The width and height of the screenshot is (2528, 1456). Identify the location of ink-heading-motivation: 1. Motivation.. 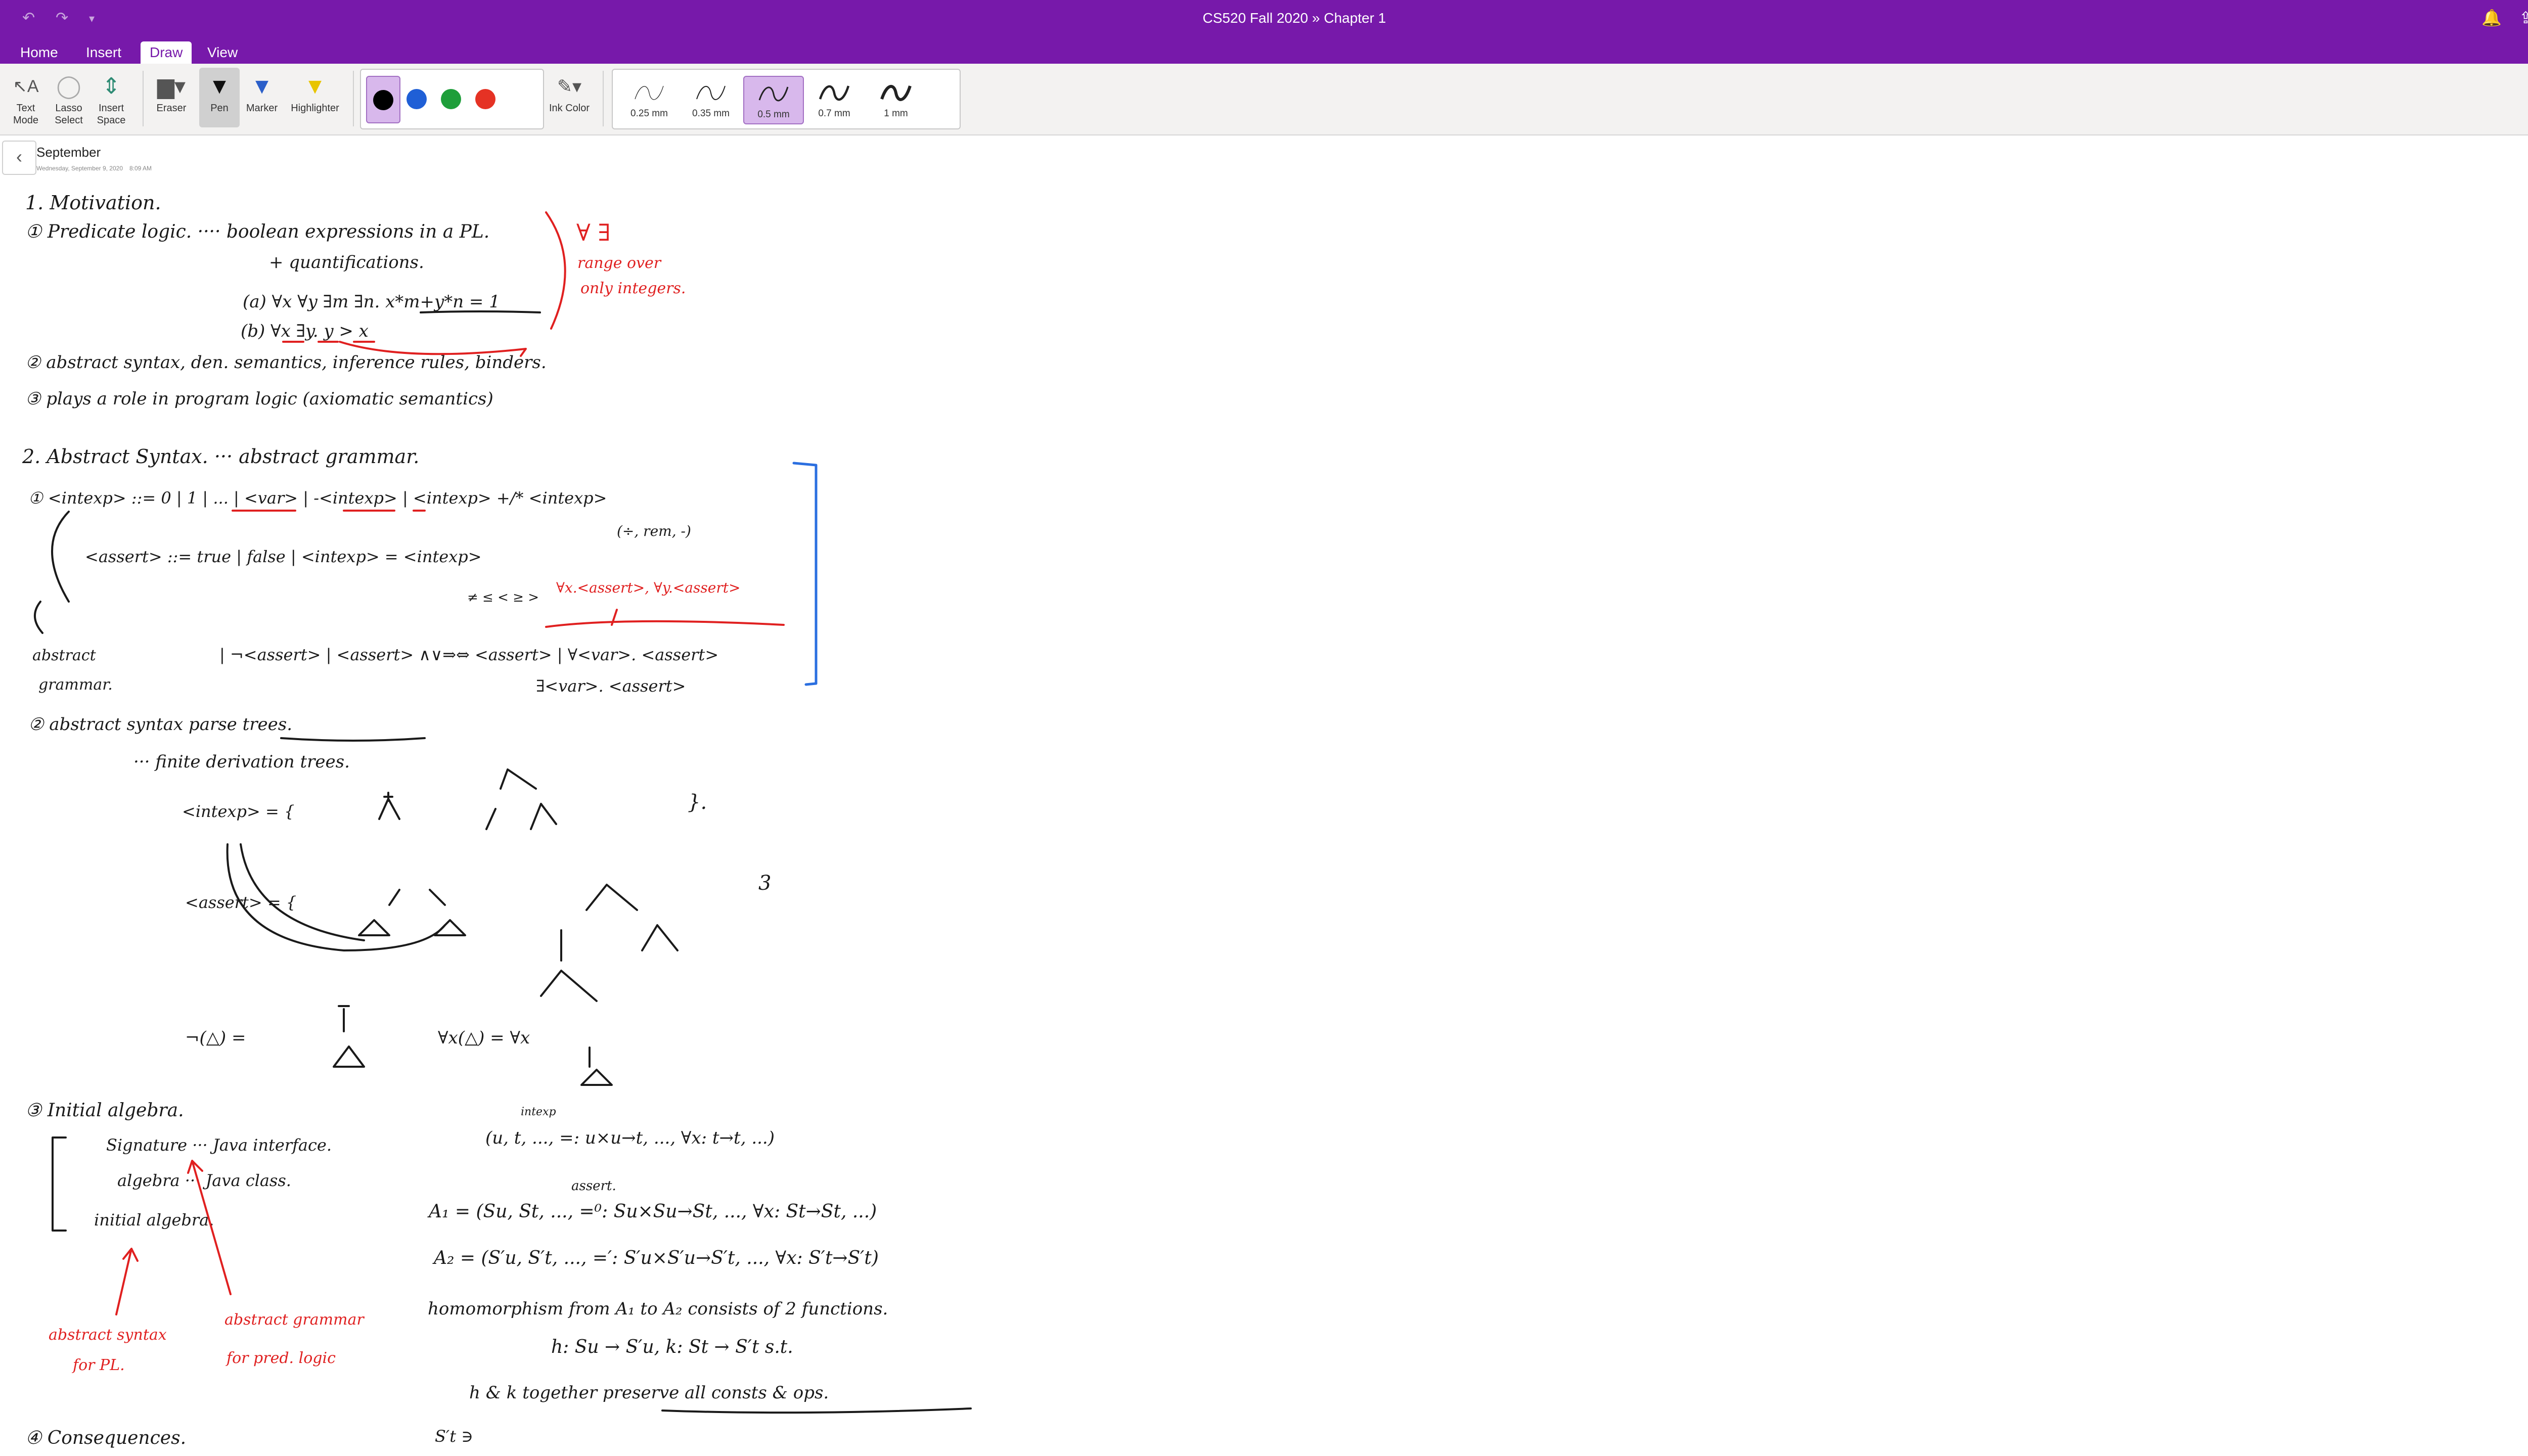
(93, 203).